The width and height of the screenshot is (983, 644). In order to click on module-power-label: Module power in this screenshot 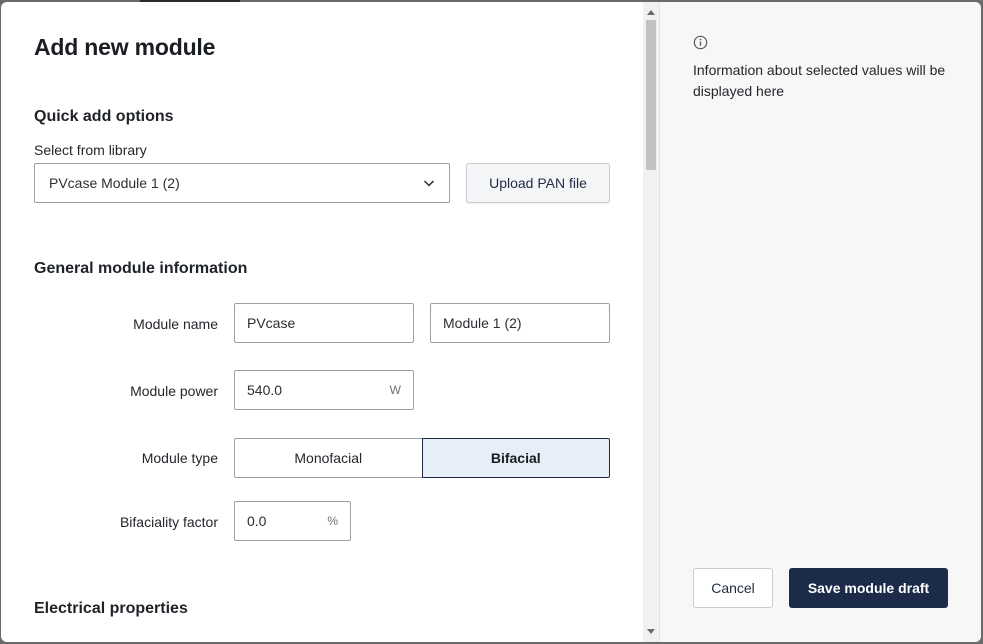, I will do `click(174, 391)`.